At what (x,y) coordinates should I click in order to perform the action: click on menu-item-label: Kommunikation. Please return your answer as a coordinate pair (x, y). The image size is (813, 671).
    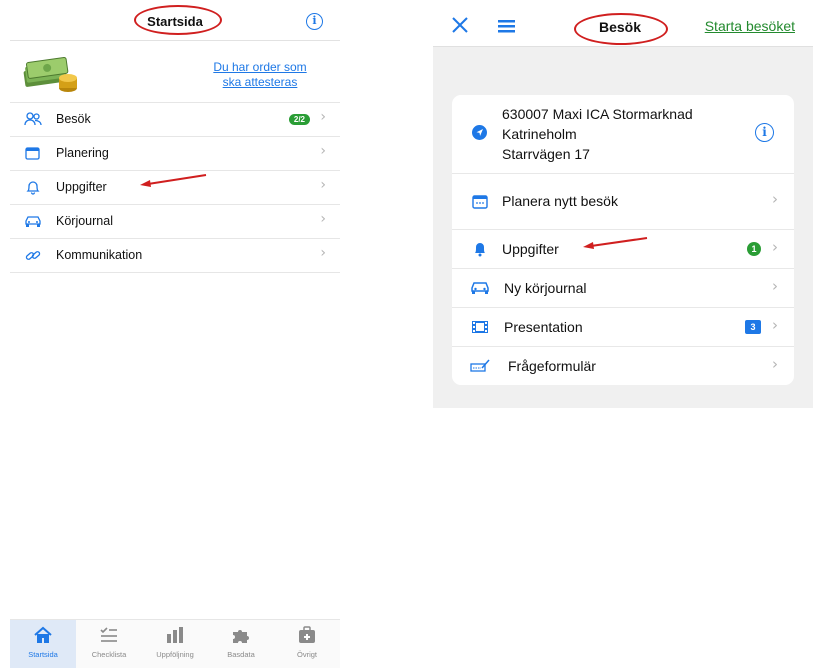
    Looking at the image, I should click on (99, 255).